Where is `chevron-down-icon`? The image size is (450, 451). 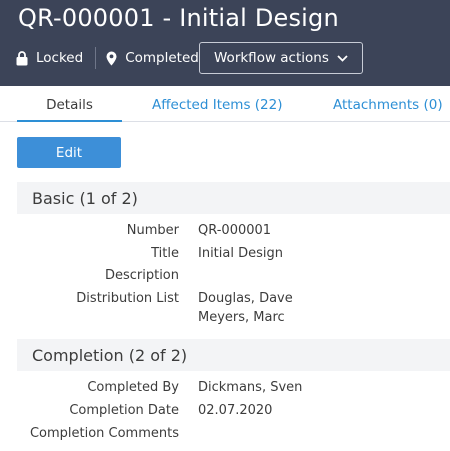
chevron-down-icon is located at coordinates (342, 58).